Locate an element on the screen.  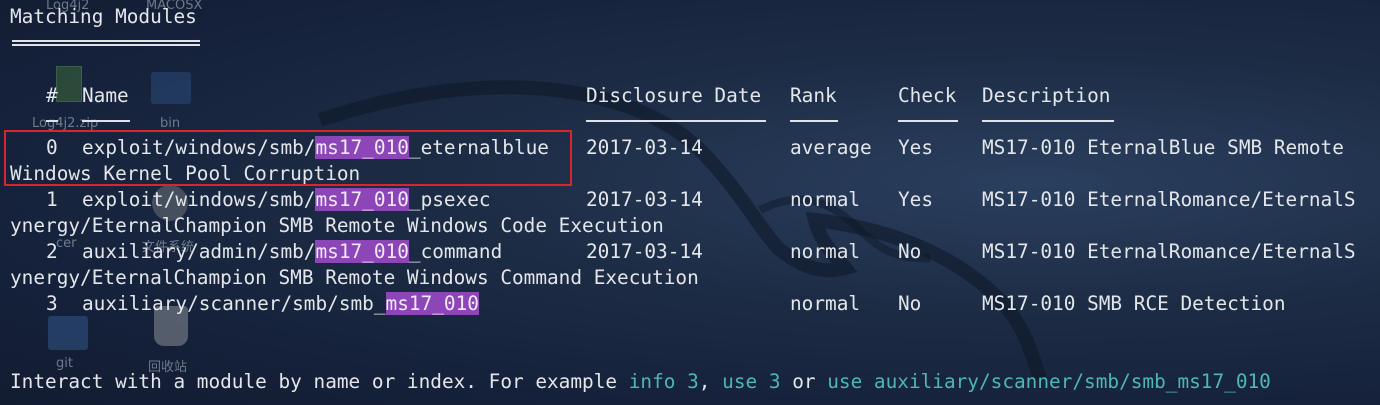
column-header-check: Check is located at coordinates (927, 95).